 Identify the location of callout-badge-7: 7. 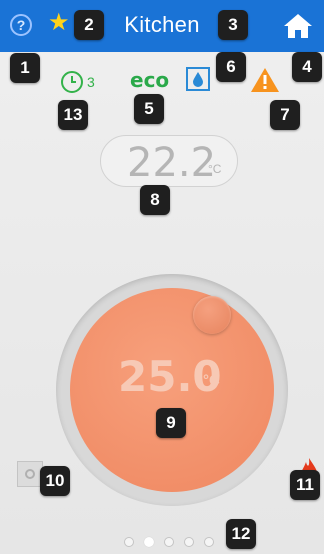
(285, 115).